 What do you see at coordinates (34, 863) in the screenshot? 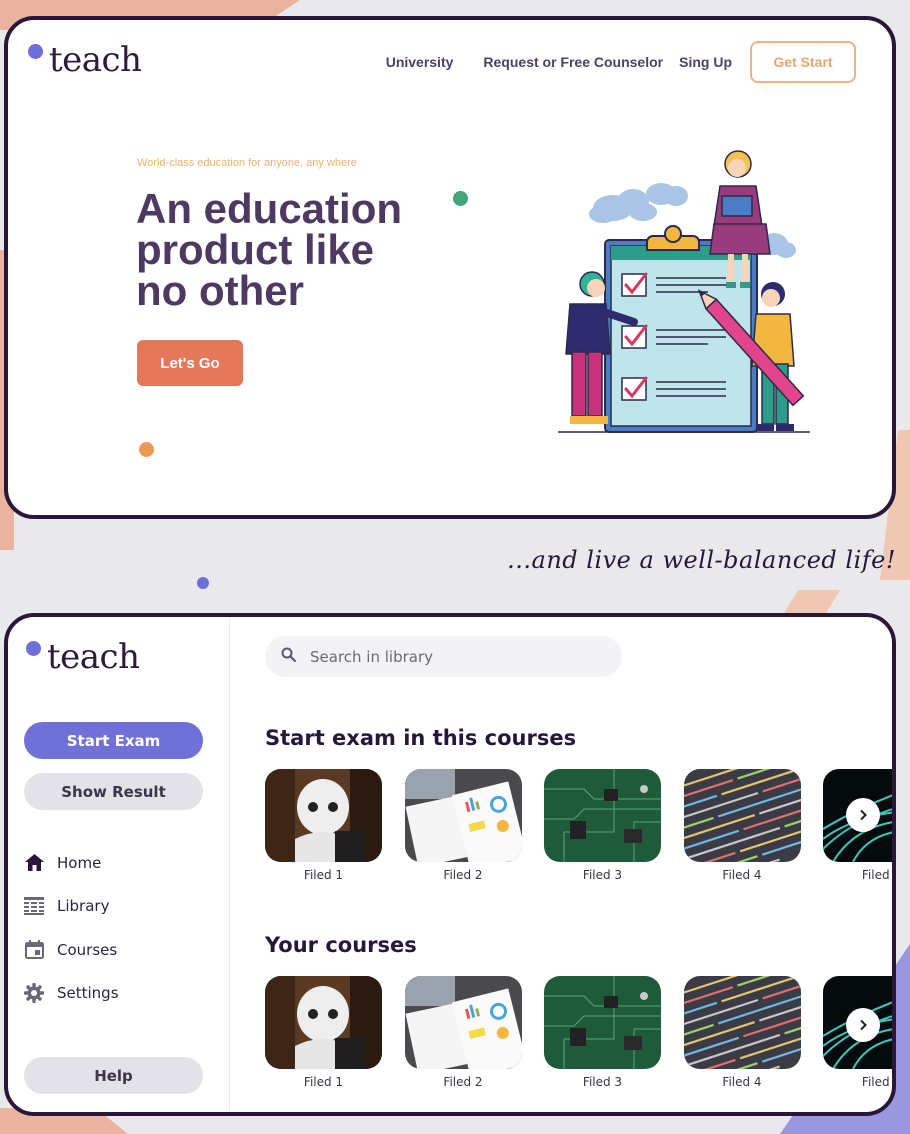
I see `home-icon` at bounding box center [34, 863].